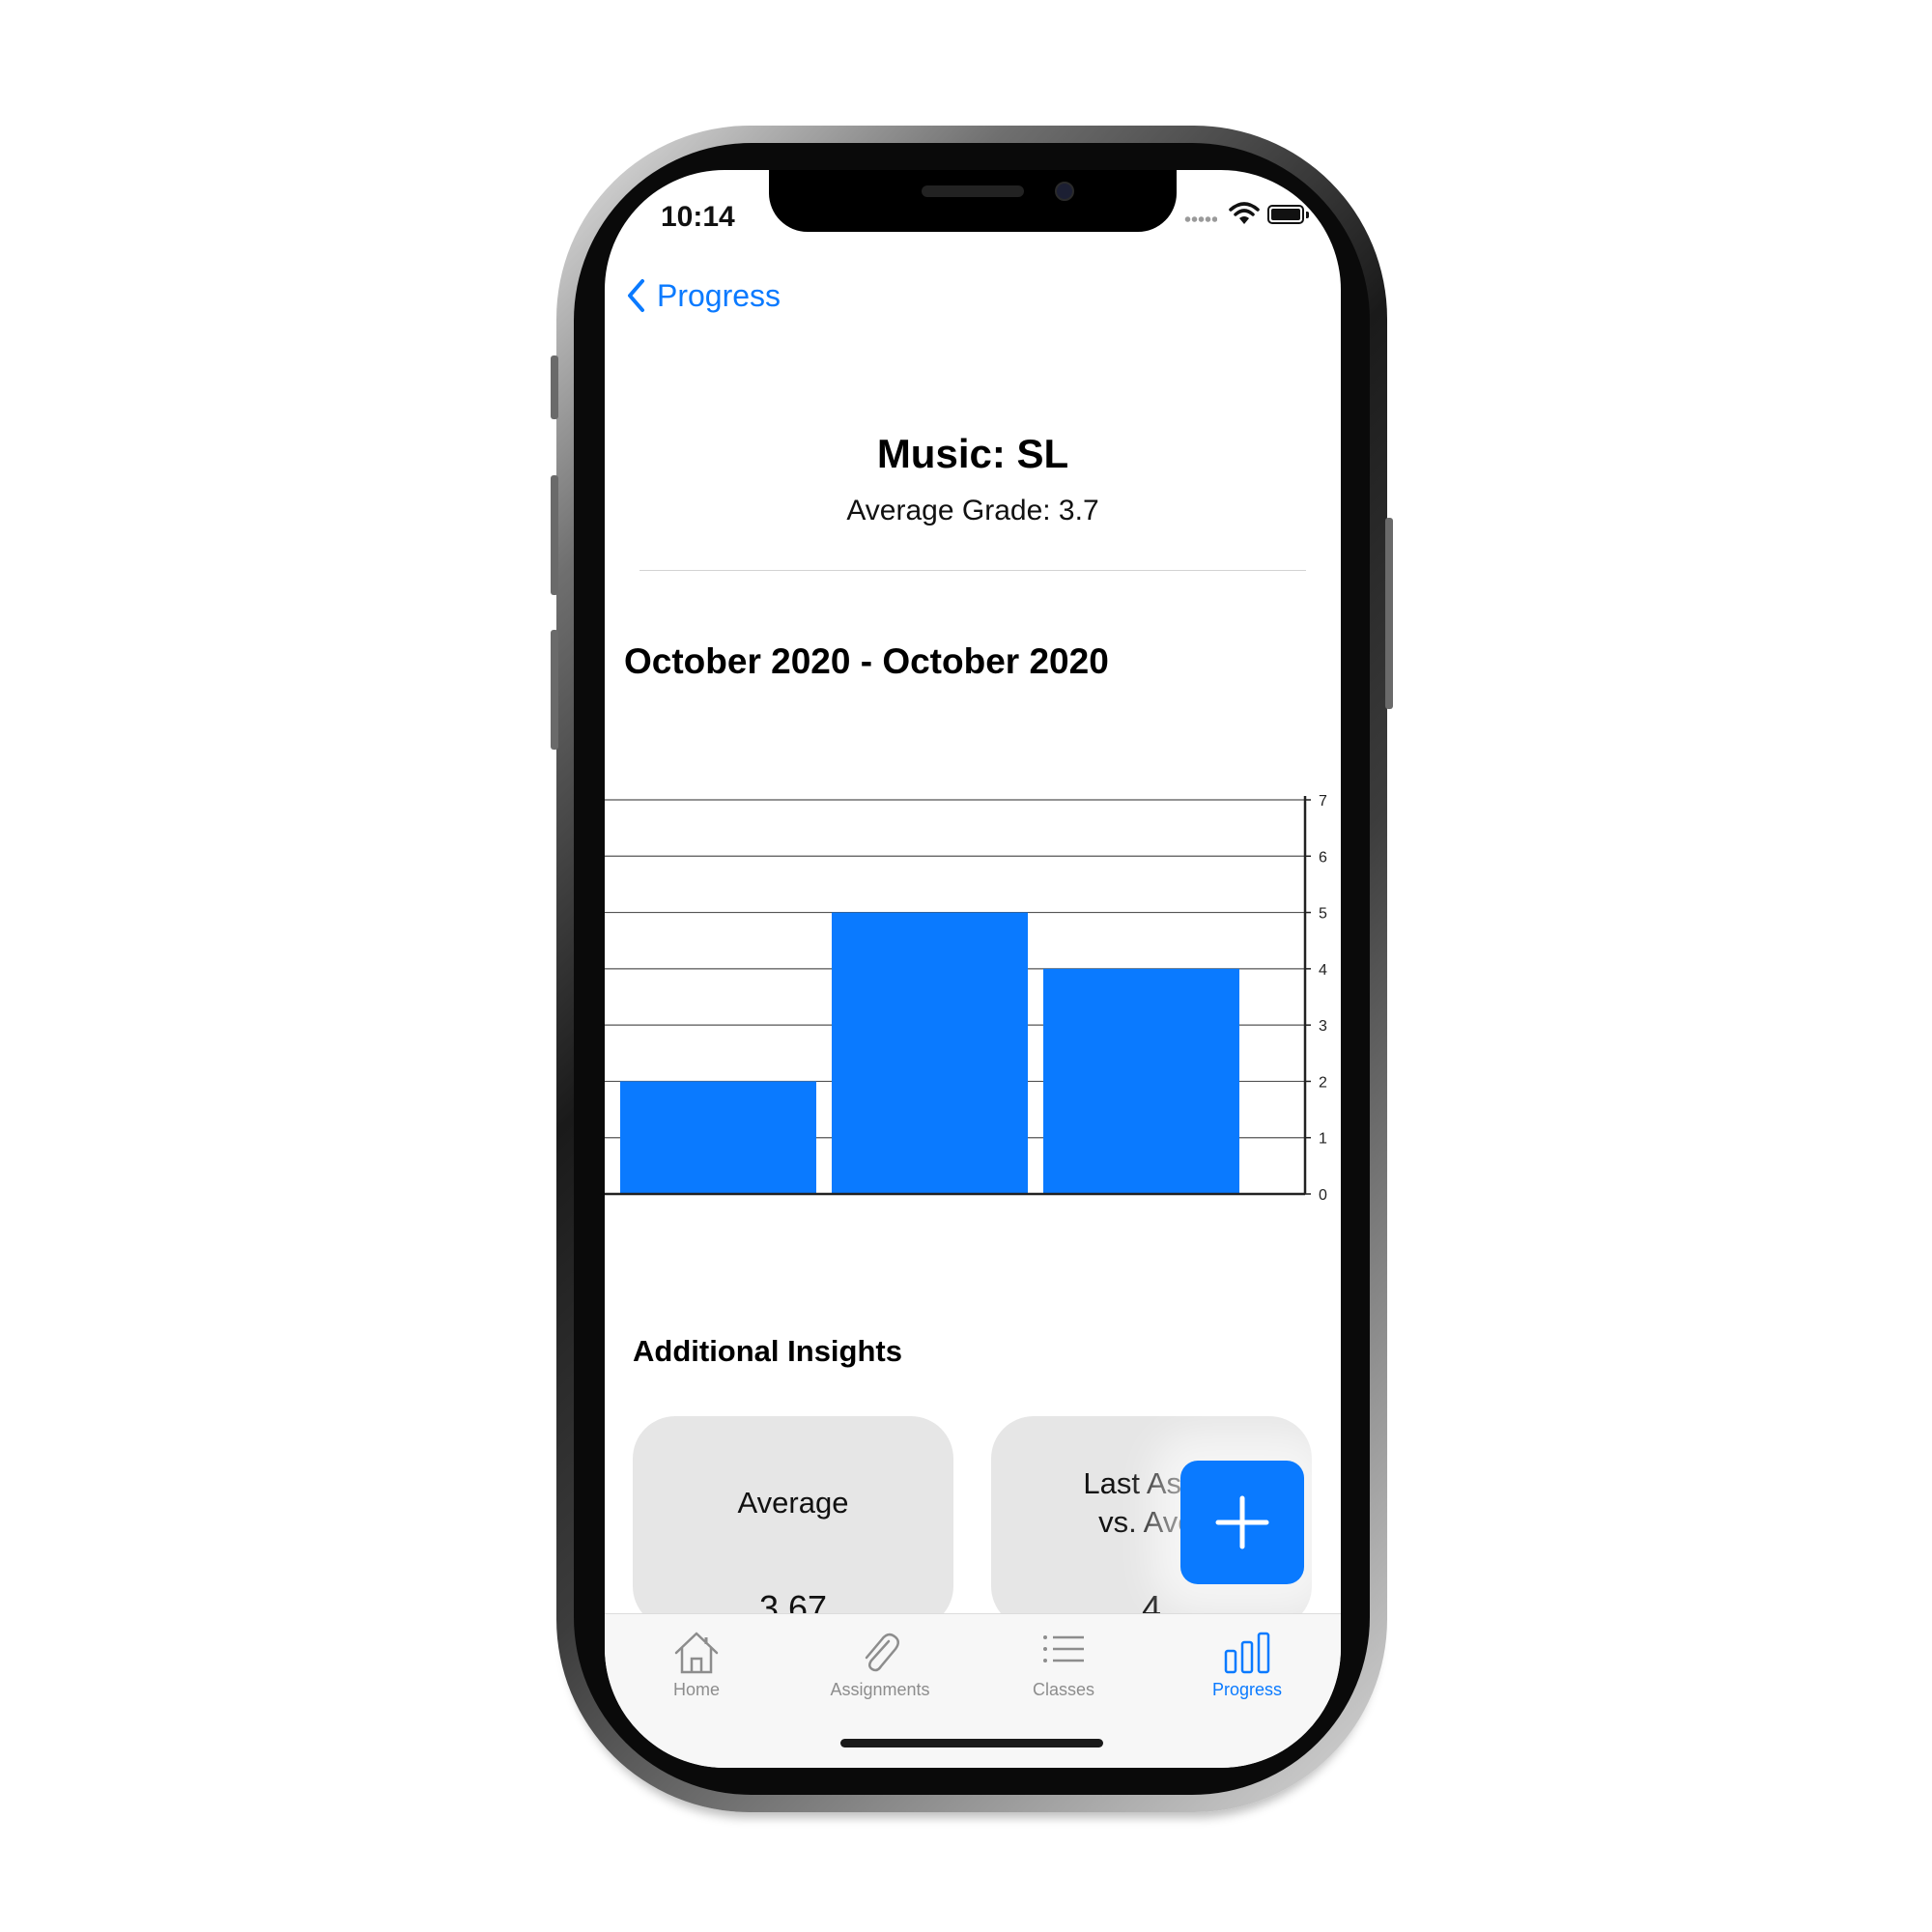 The height and width of the screenshot is (1932, 1932). What do you see at coordinates (554, 690) in the screenshot?
I see `volume-down-button` at bounding box center [554, 690].